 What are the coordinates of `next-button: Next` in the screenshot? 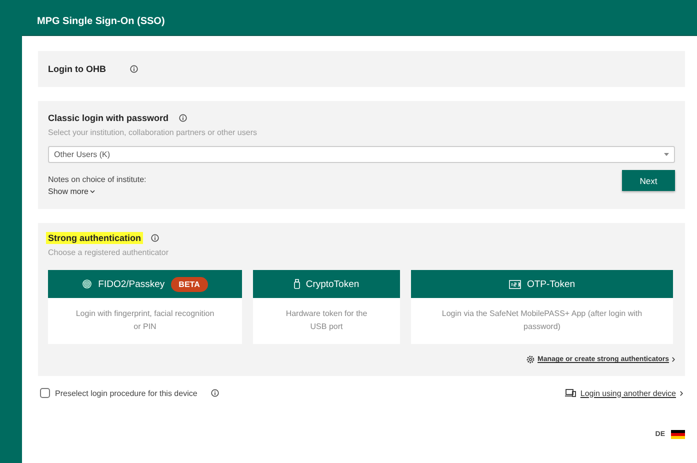 It's located at (648, 180).